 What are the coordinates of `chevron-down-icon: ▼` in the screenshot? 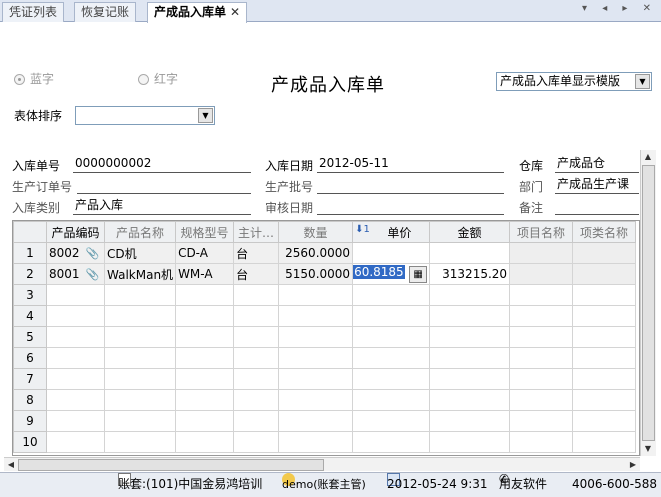 It's located at (642, 81).